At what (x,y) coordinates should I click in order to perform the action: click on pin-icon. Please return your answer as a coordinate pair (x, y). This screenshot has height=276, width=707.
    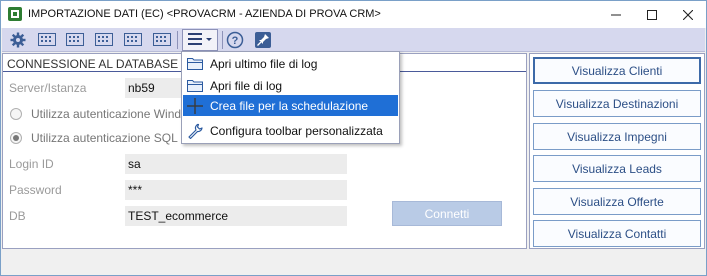
    Looking at the image, I should click on (263, 40).